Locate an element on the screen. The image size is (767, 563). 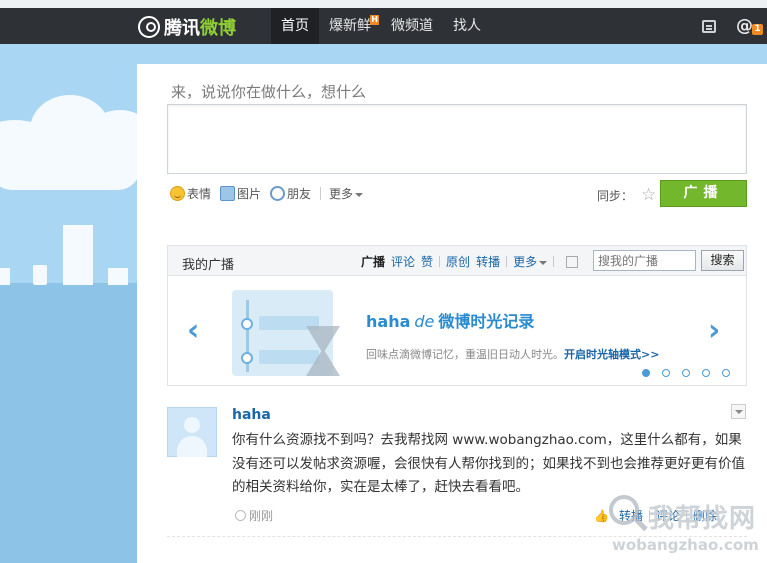
section-header: 我的广播 广播 评论 赞 原创 转播 更多 搜索 is located at coordinates (457, 261).